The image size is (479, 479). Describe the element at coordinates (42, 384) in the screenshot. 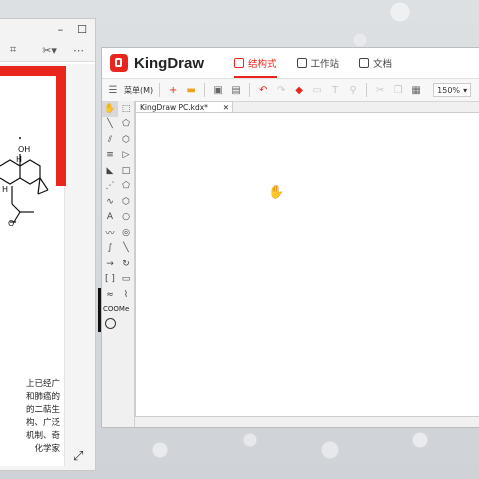

I see `text-line: 上已经广` at that location.